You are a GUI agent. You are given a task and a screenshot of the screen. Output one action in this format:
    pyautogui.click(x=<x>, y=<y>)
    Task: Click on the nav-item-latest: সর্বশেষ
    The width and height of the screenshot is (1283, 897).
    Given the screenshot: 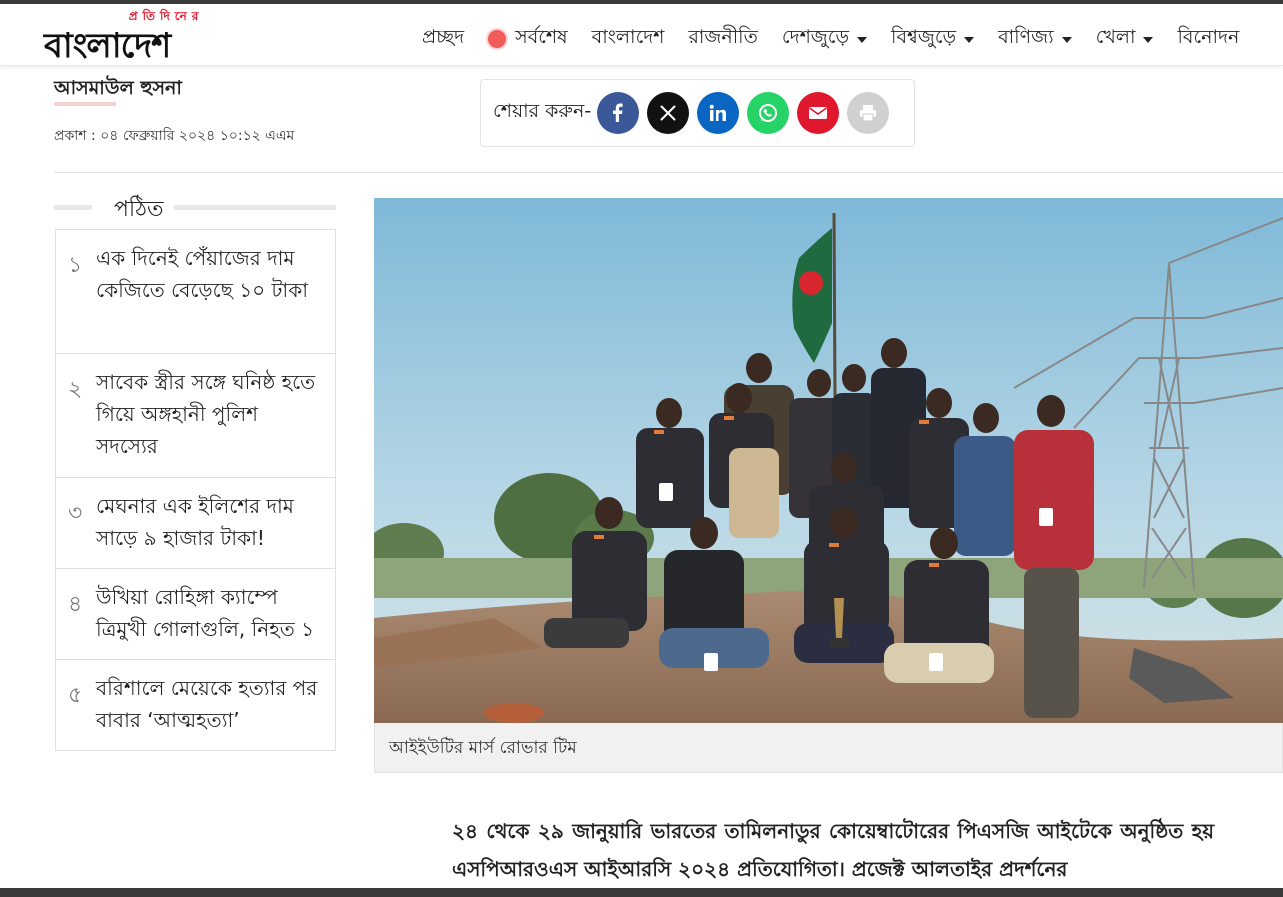 What is the action you would take?
    pyautogui.click(x=528, y=39)
    